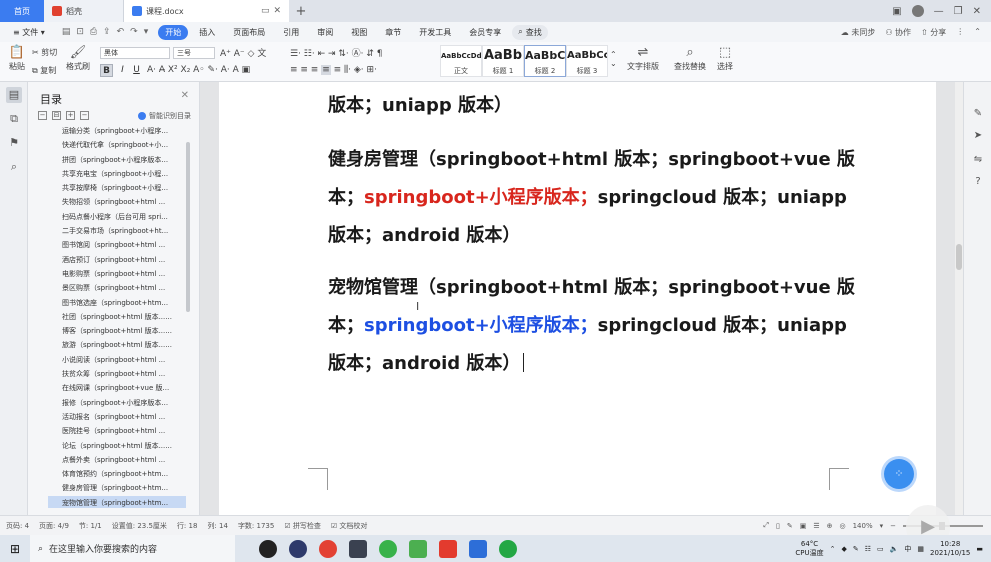  Describe the element at coordinates (880, 549) in the screenshot. I see `display-icon: ▭` at that location.